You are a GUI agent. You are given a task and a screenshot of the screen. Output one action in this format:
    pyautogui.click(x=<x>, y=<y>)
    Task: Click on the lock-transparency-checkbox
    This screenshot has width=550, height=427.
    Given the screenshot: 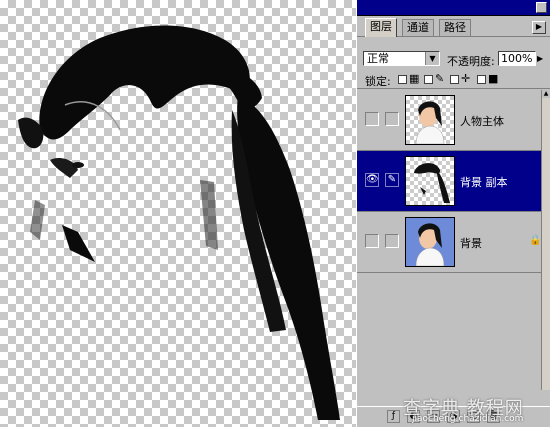 What is the action you would take?
    pyautogui.click(x=402, y=79)
    